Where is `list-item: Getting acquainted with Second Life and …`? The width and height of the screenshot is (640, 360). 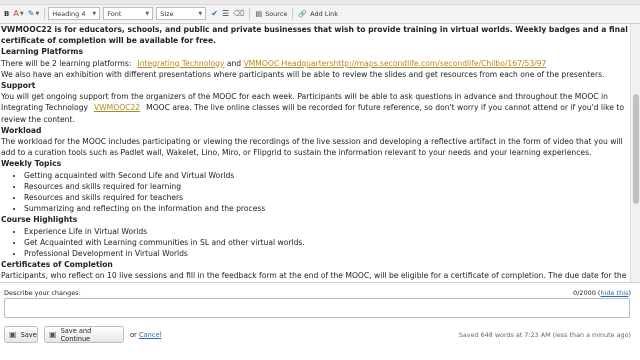 list-item: Getting acquainted with Second Life and … is located at coordinates (327, 175).